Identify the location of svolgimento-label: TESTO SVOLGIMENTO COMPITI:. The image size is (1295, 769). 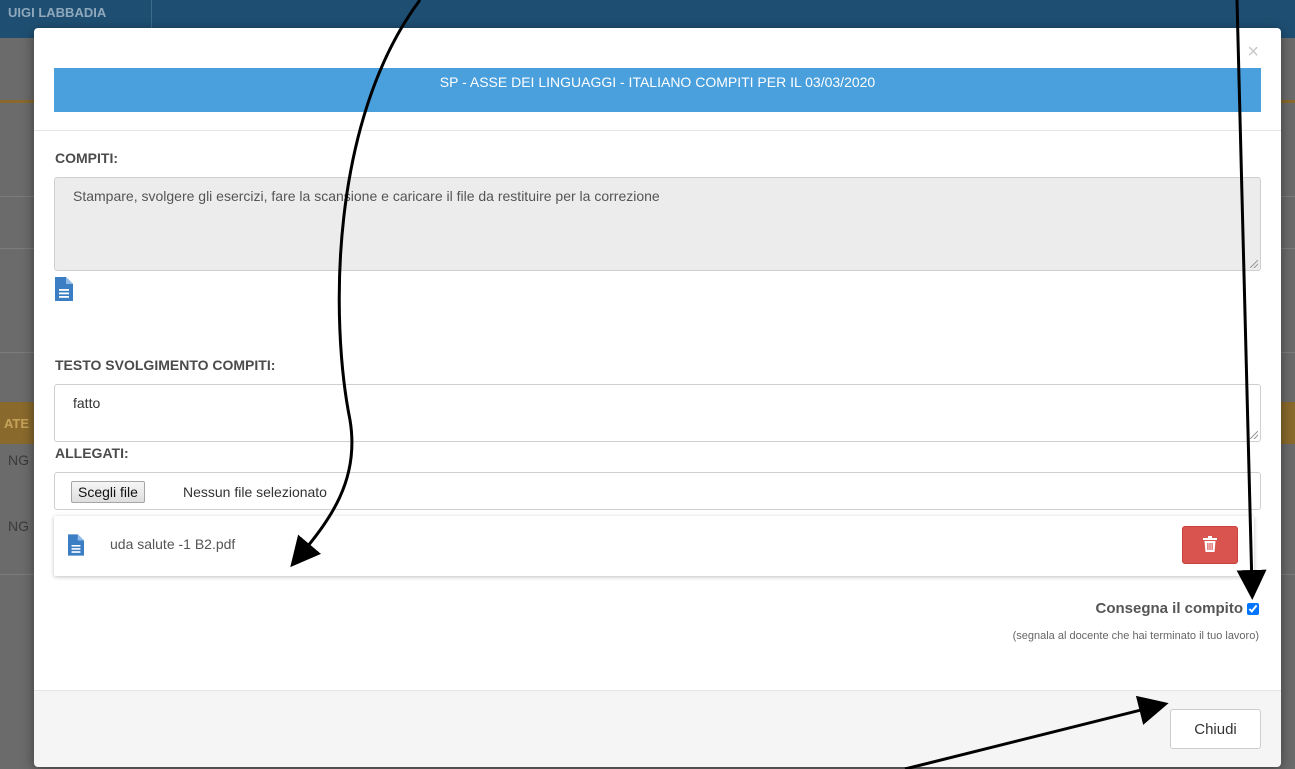
(165, 365).